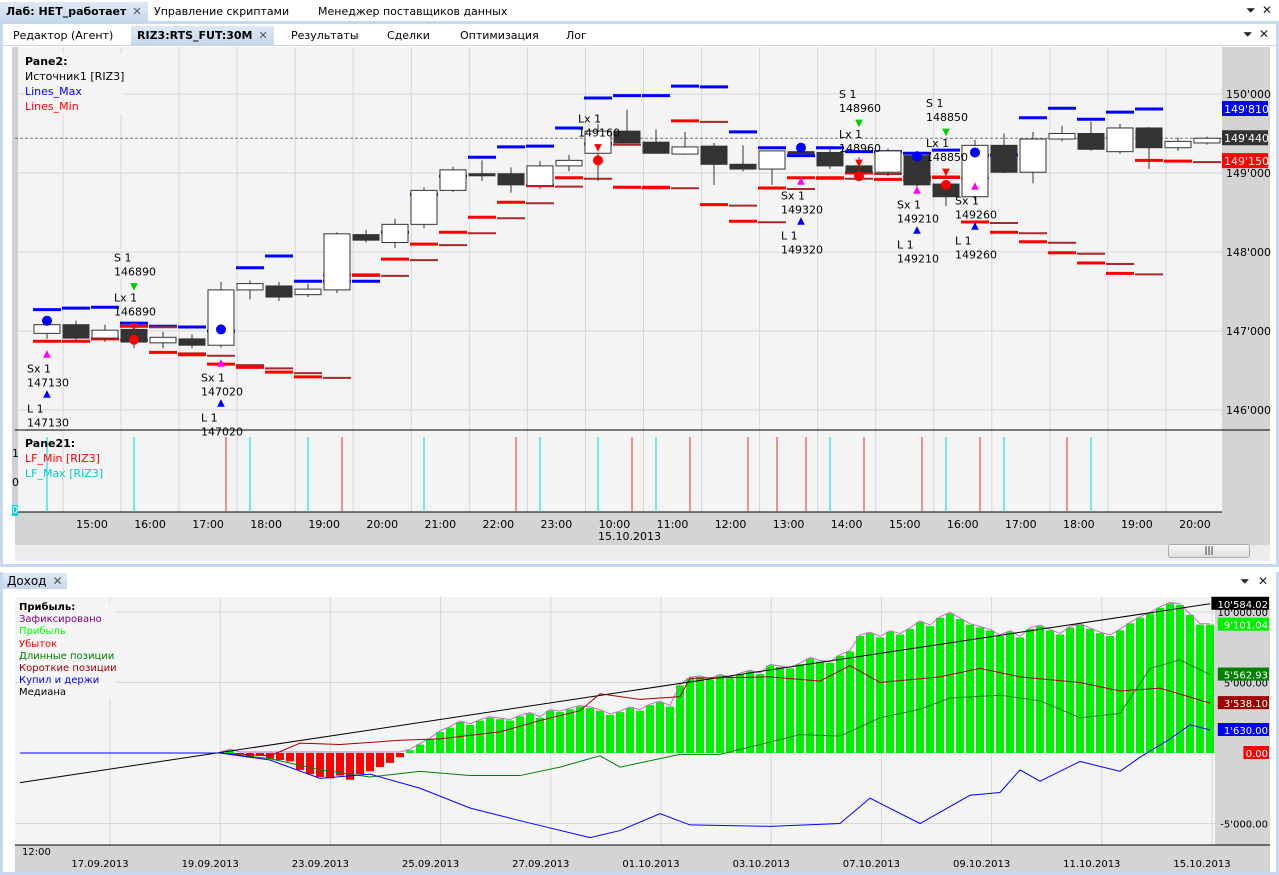 This screenshot has height=875, width=1279. Describe the element at coordinates (46, 61) in the screenshot. I see `pane-title: Pane2:` at that location.